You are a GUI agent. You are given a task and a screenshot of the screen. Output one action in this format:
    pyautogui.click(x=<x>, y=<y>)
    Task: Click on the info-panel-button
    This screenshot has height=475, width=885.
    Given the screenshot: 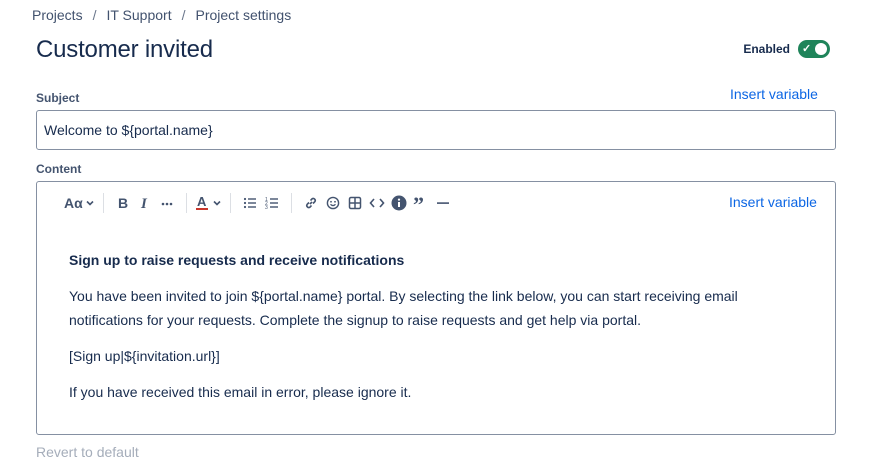 What is the action you would take?
    pyautogui.click(x=399, y=203)
    